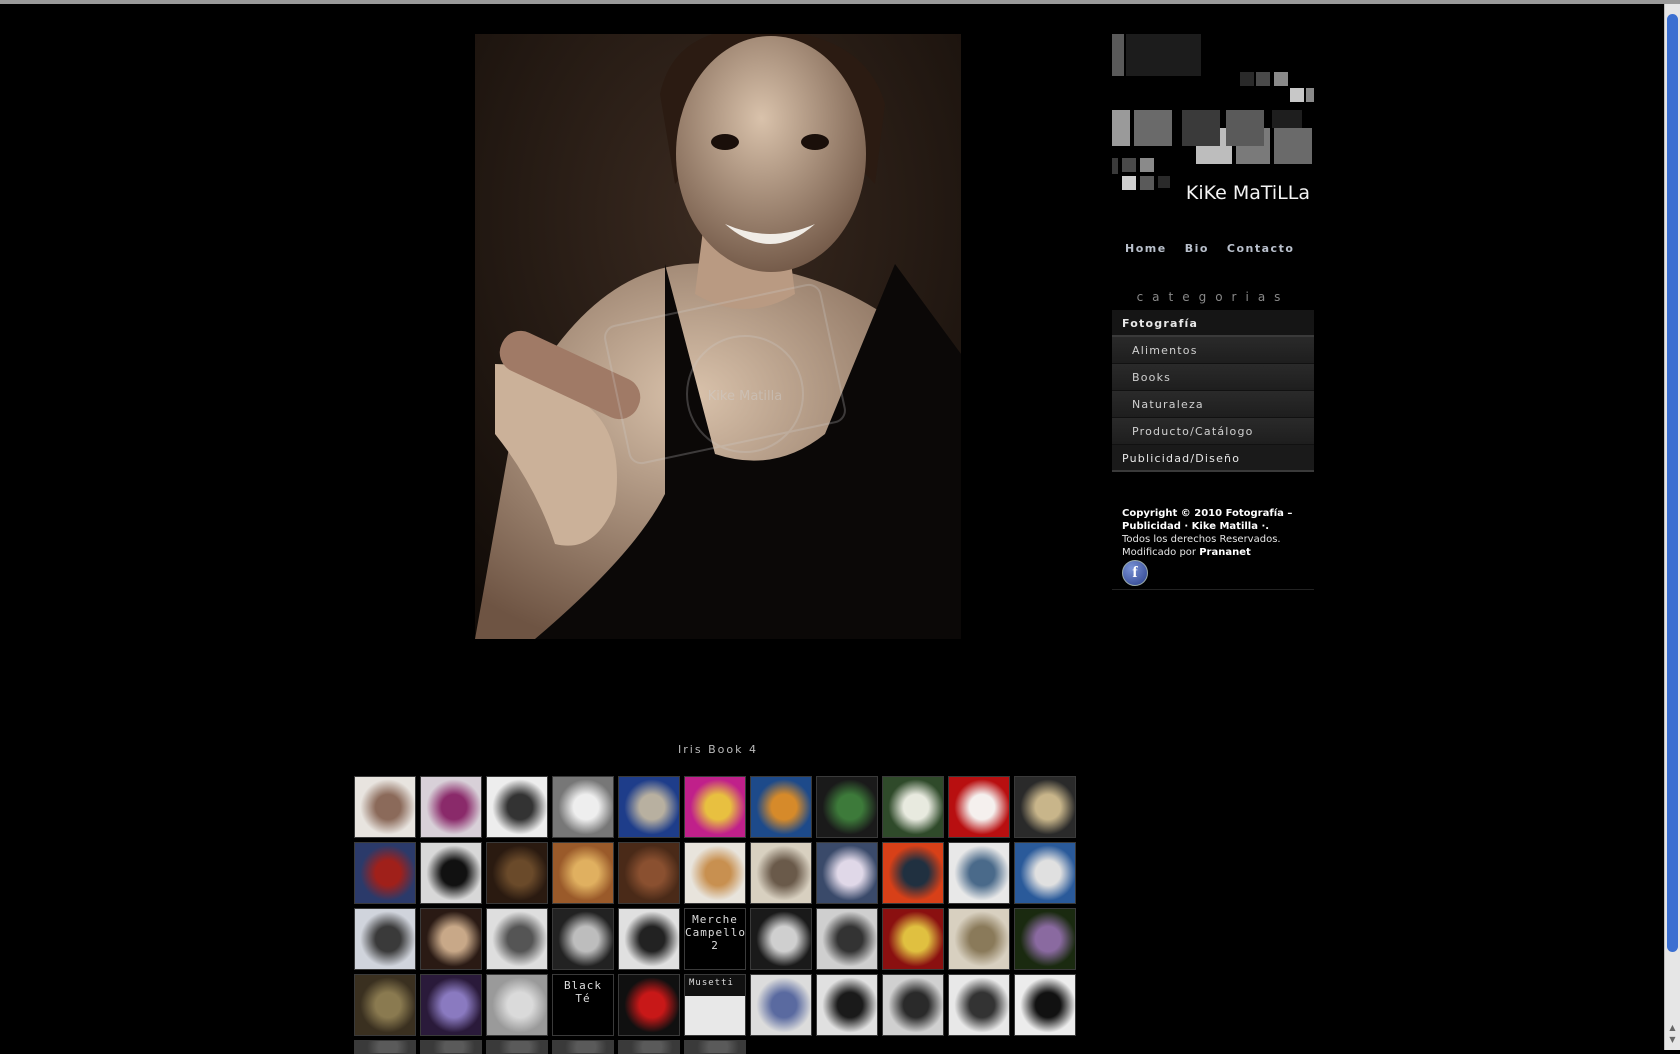 Image resolution: width=1680 pixels, height=1054 pixels. What do you see at coordinates (745, 396) in the screenshot?
I see `watermark-text: Kike Matilla` at bounding box center [745, 396].